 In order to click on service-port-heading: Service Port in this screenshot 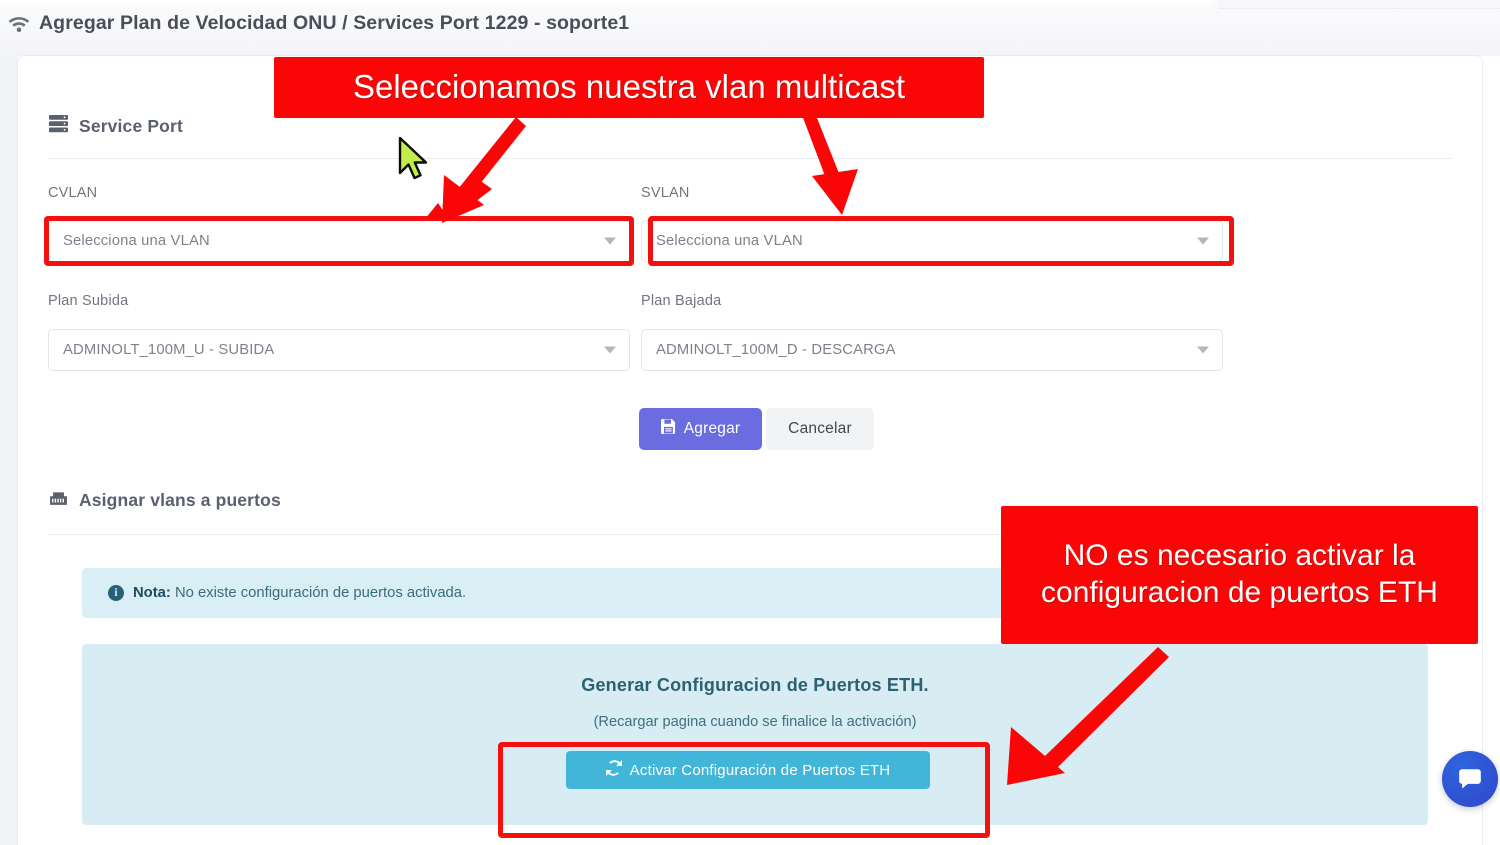, I will do `click(115, 126)`.